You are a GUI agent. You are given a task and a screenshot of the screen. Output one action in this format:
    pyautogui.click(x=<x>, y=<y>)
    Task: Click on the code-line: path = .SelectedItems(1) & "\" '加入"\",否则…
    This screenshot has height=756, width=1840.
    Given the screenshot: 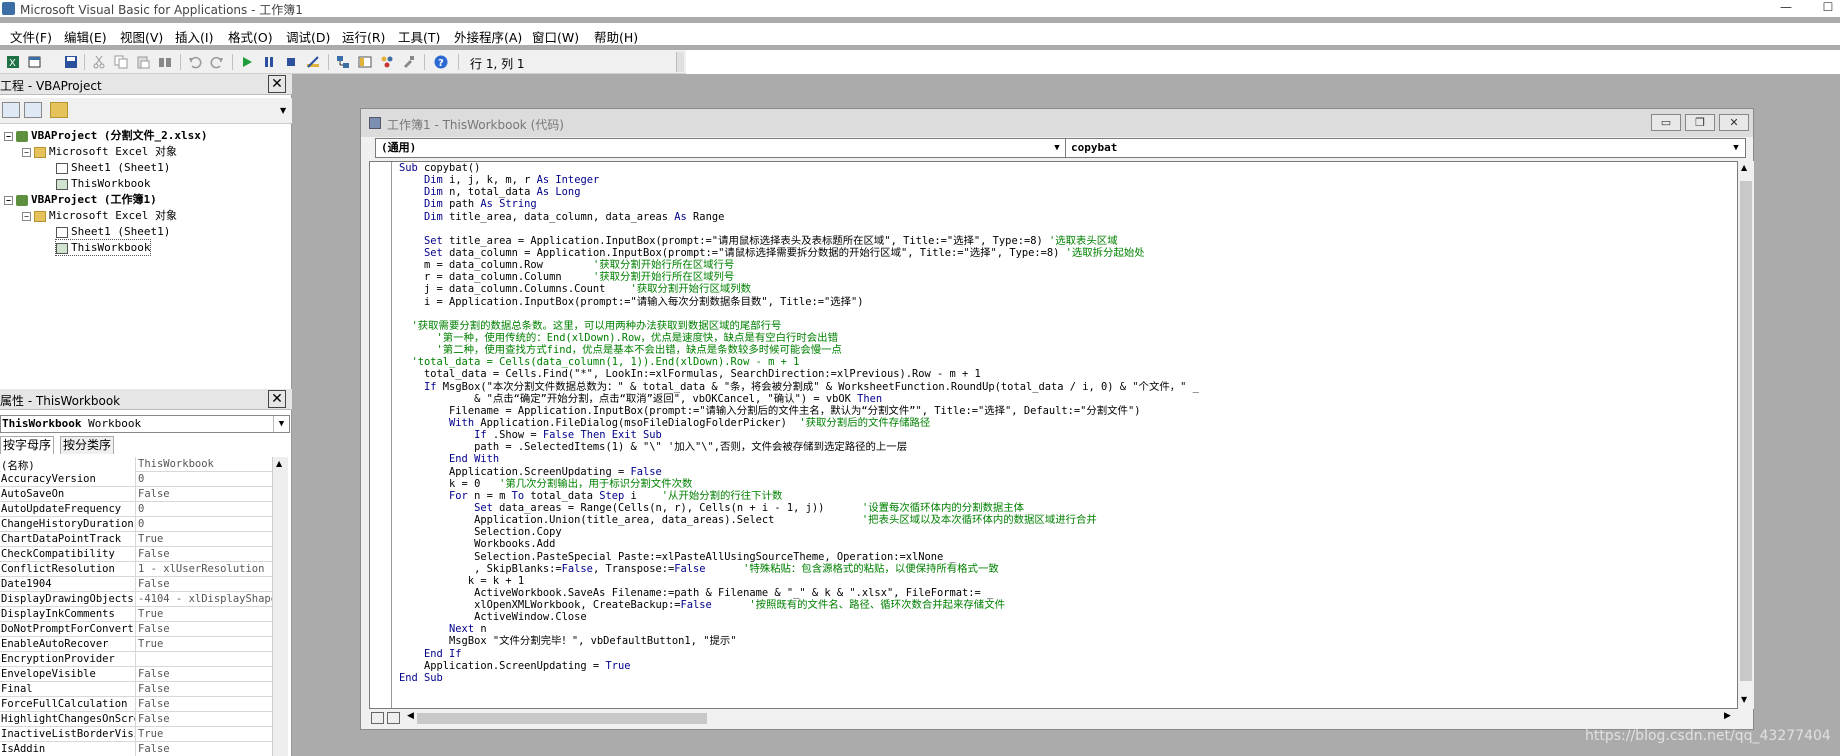 What is the action you would take?
    pyautogui.click(x=1064, y=447)
    